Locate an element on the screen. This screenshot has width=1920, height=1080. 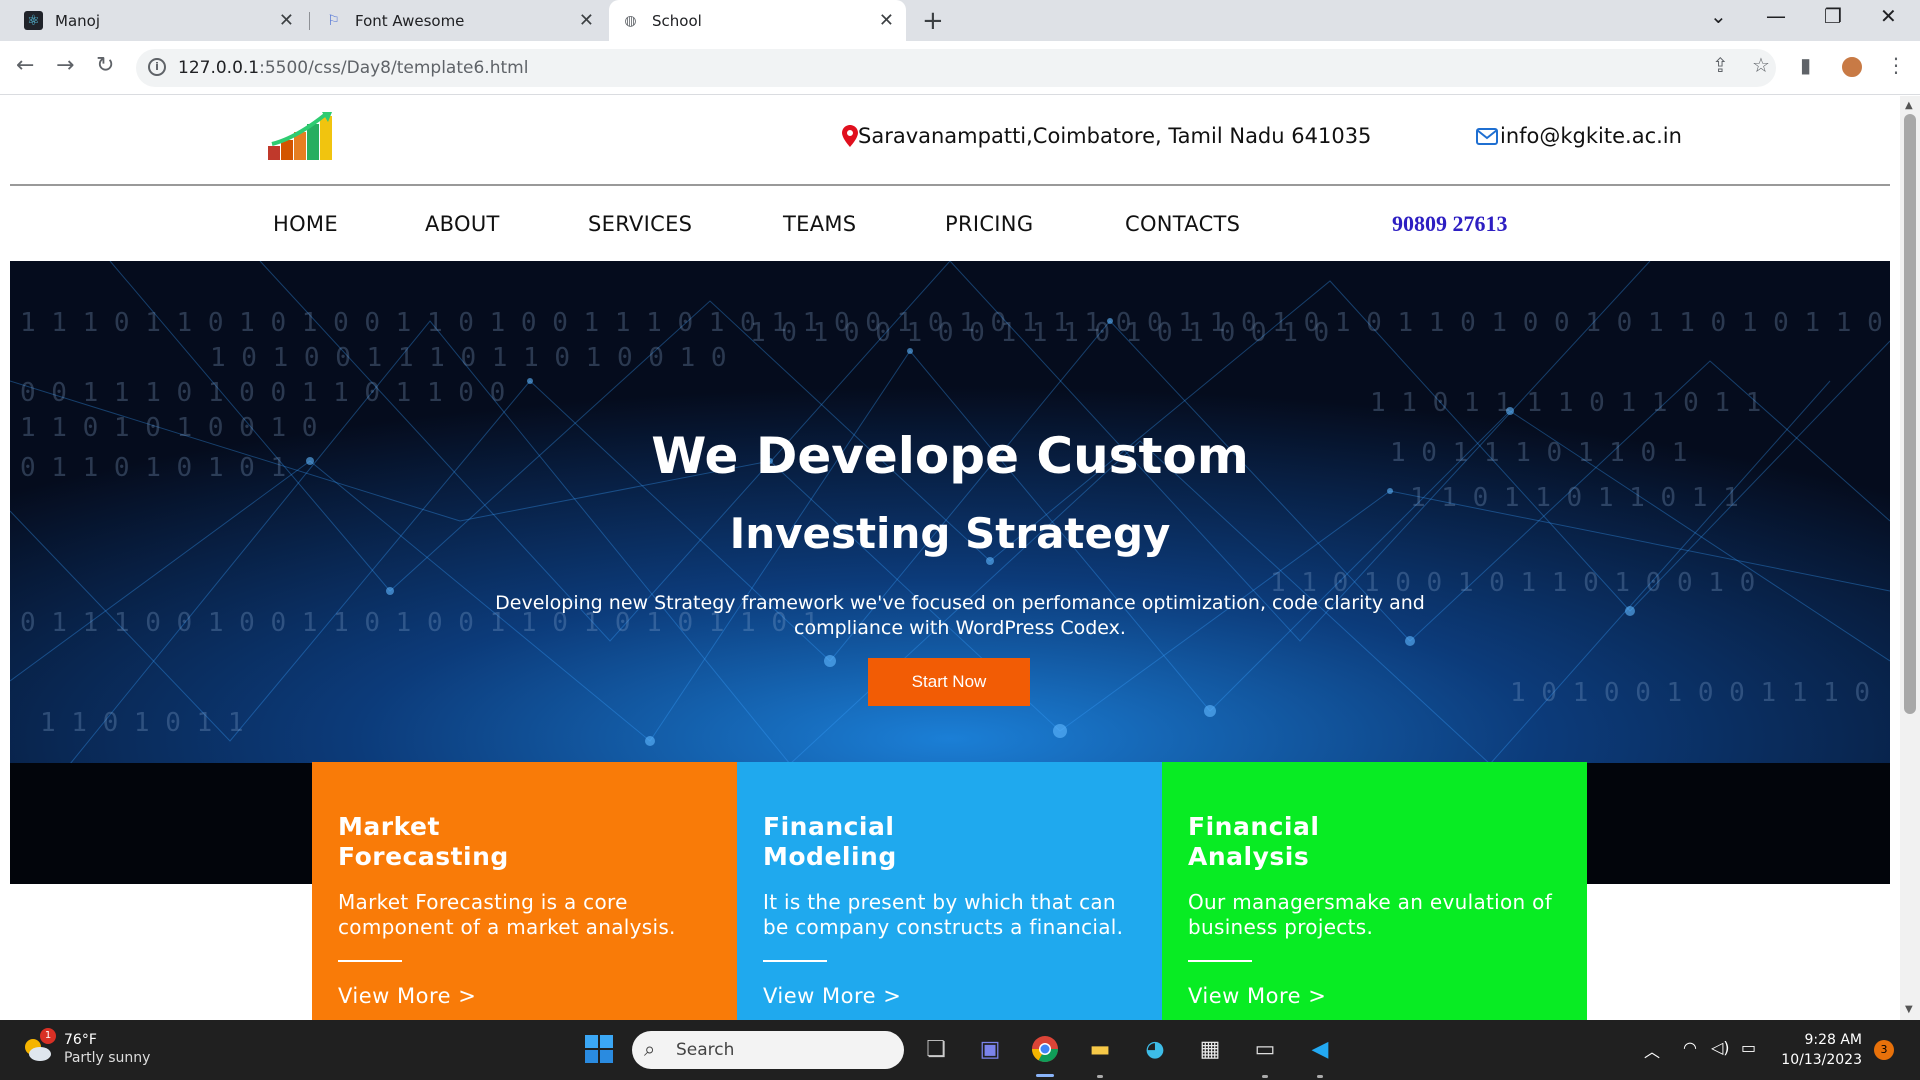
share-icon: ⇪ is located at coordinates (1720, 65).